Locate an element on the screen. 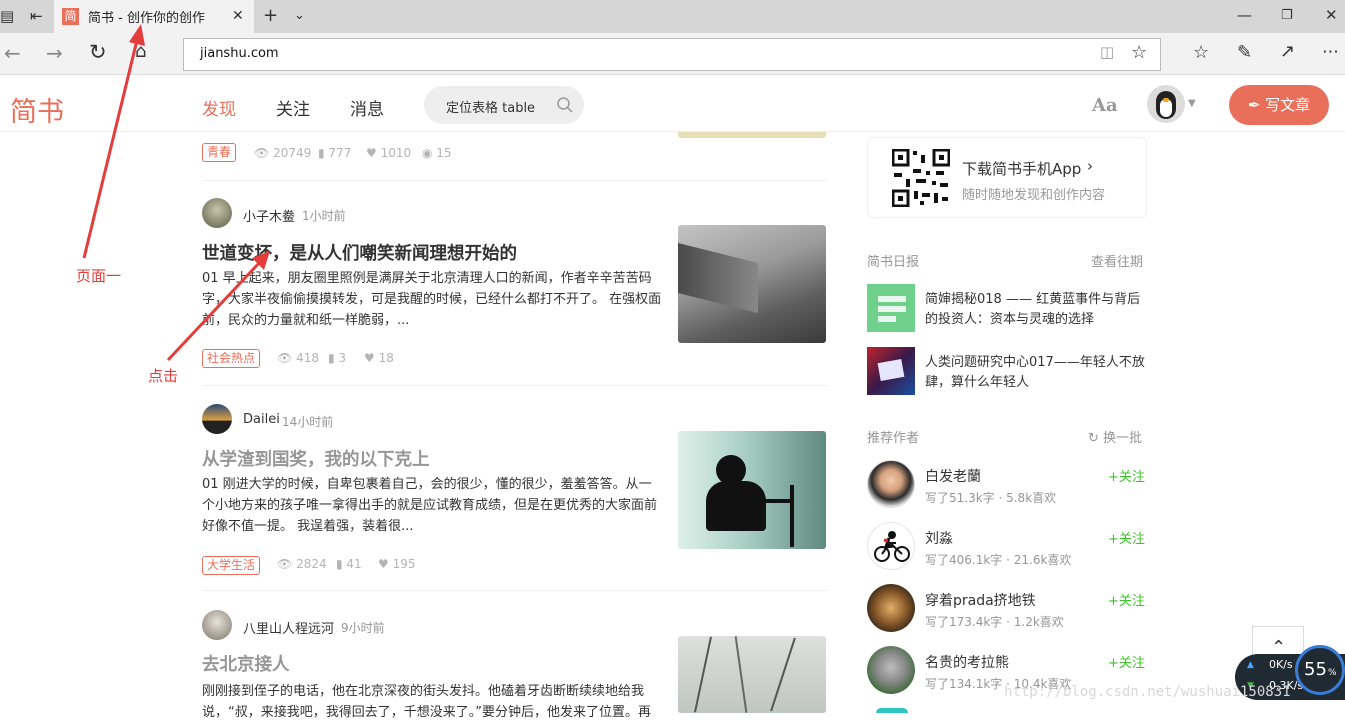  arrowhead-icon is located at coordinates (137, 35).